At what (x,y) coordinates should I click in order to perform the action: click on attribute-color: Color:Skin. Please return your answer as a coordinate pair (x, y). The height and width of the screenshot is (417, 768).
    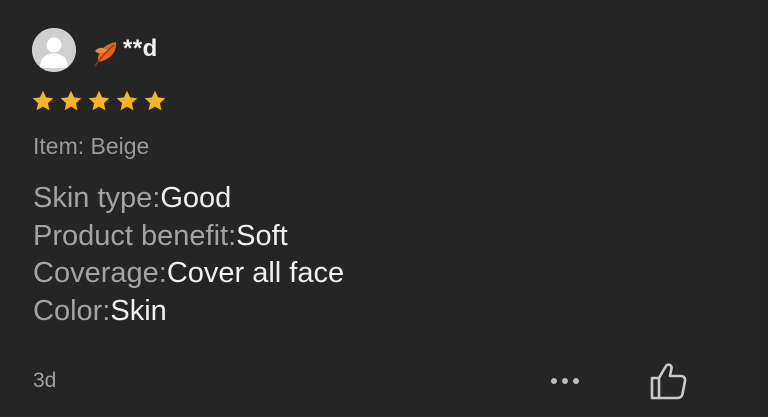
    Looking at the image, I should click on (188, 312).